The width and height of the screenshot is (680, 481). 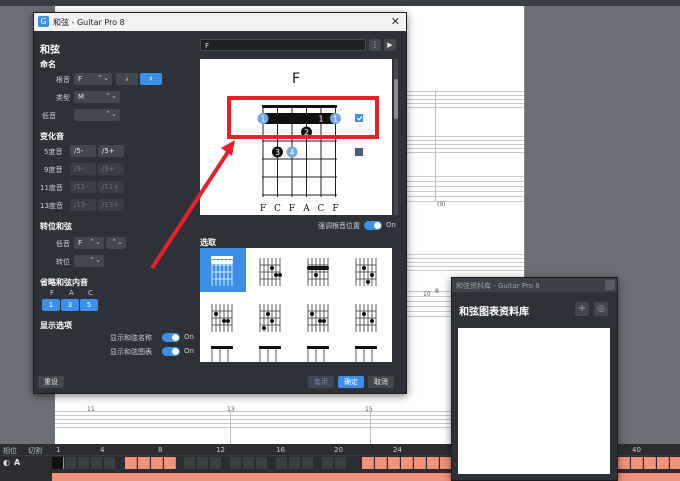 What do you see at coordinates (494, 312) in the screenshot?
I see `library-header: 和弦图表资料库` at bounding box center [494, 312].